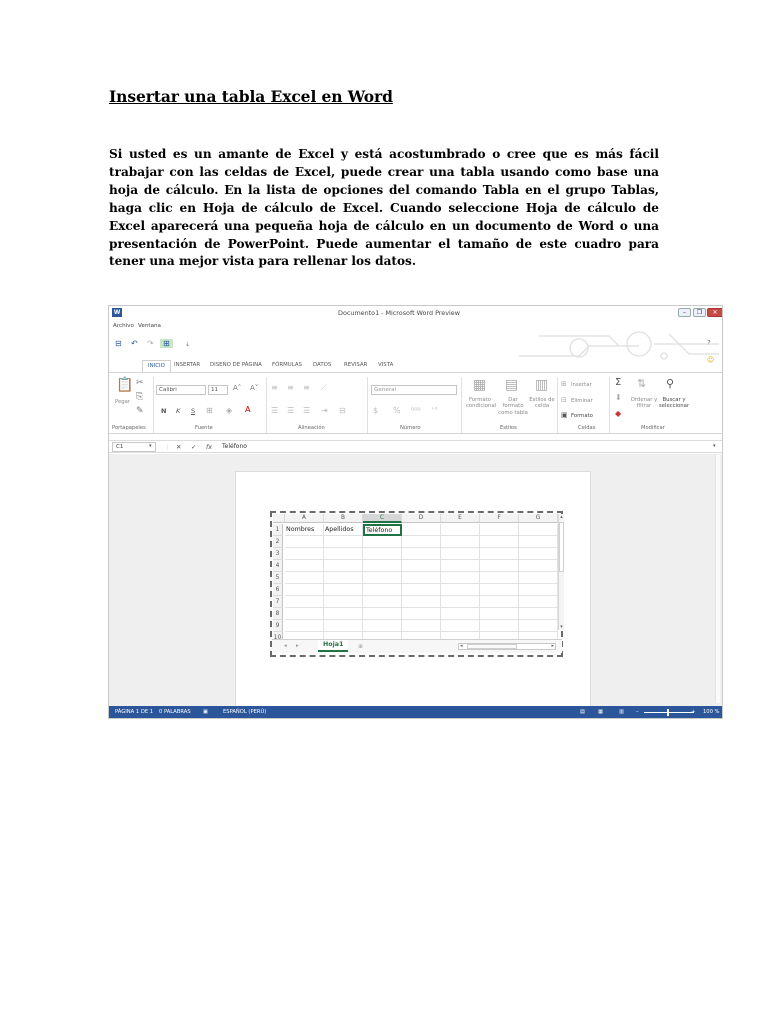 The height and width of the screenshot is (1024, 768). Describe the element at coordinates (674, 403) in the screenshot. I see `find-select-label: Buscar y seleccionar` at that location.